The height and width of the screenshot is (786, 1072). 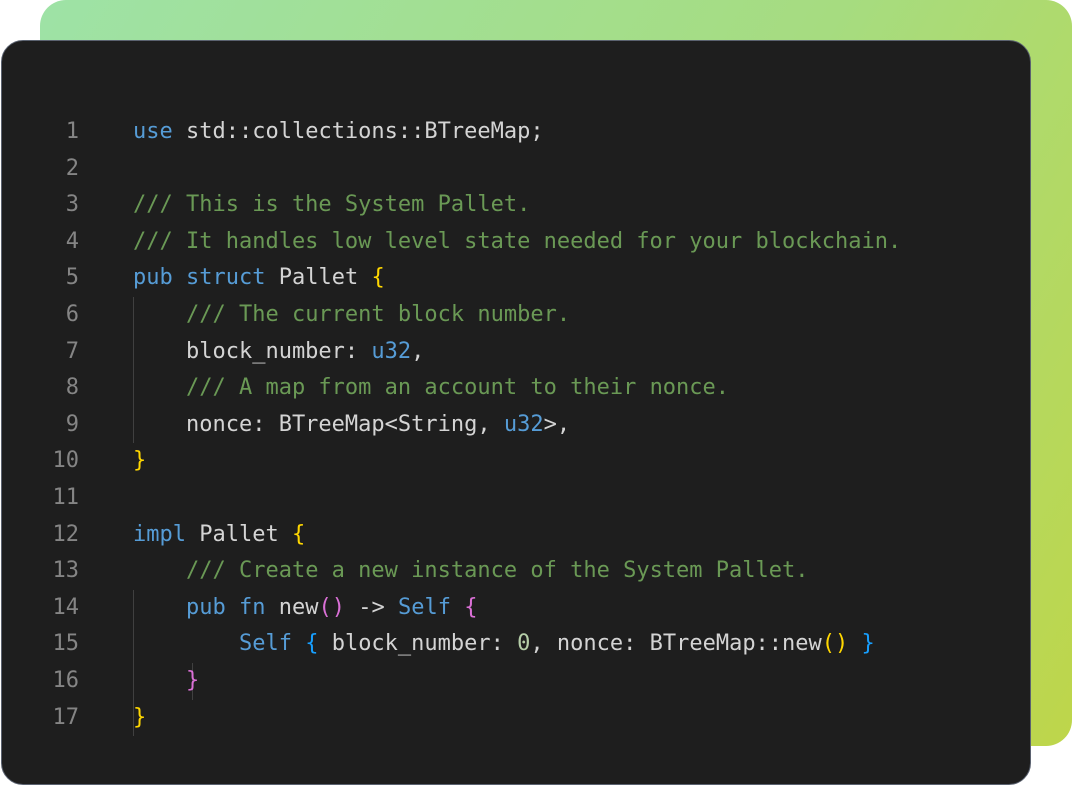 I want to click on line-content: /// This is the System Pallet., so click(x=331, y=205).